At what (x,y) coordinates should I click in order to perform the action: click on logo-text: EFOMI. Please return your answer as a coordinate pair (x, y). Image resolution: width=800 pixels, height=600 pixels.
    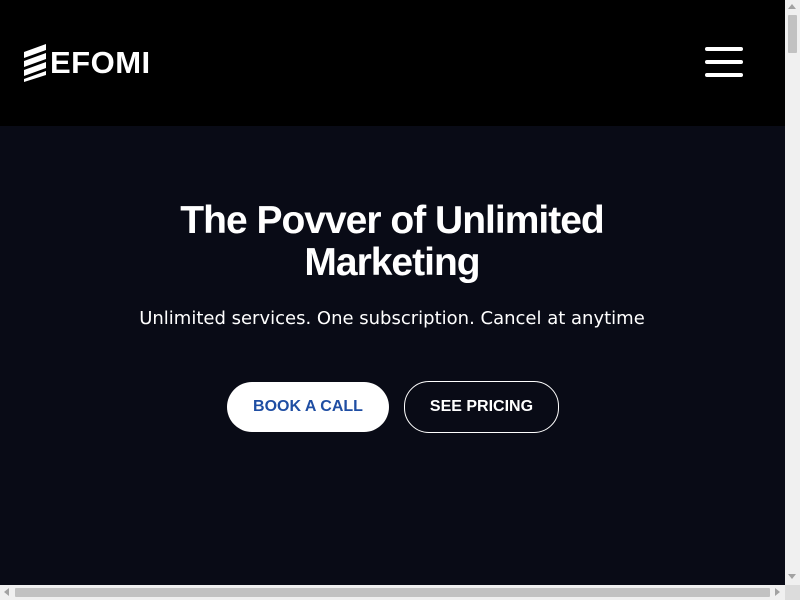
    Looking at the image, I should click on (100, 62).